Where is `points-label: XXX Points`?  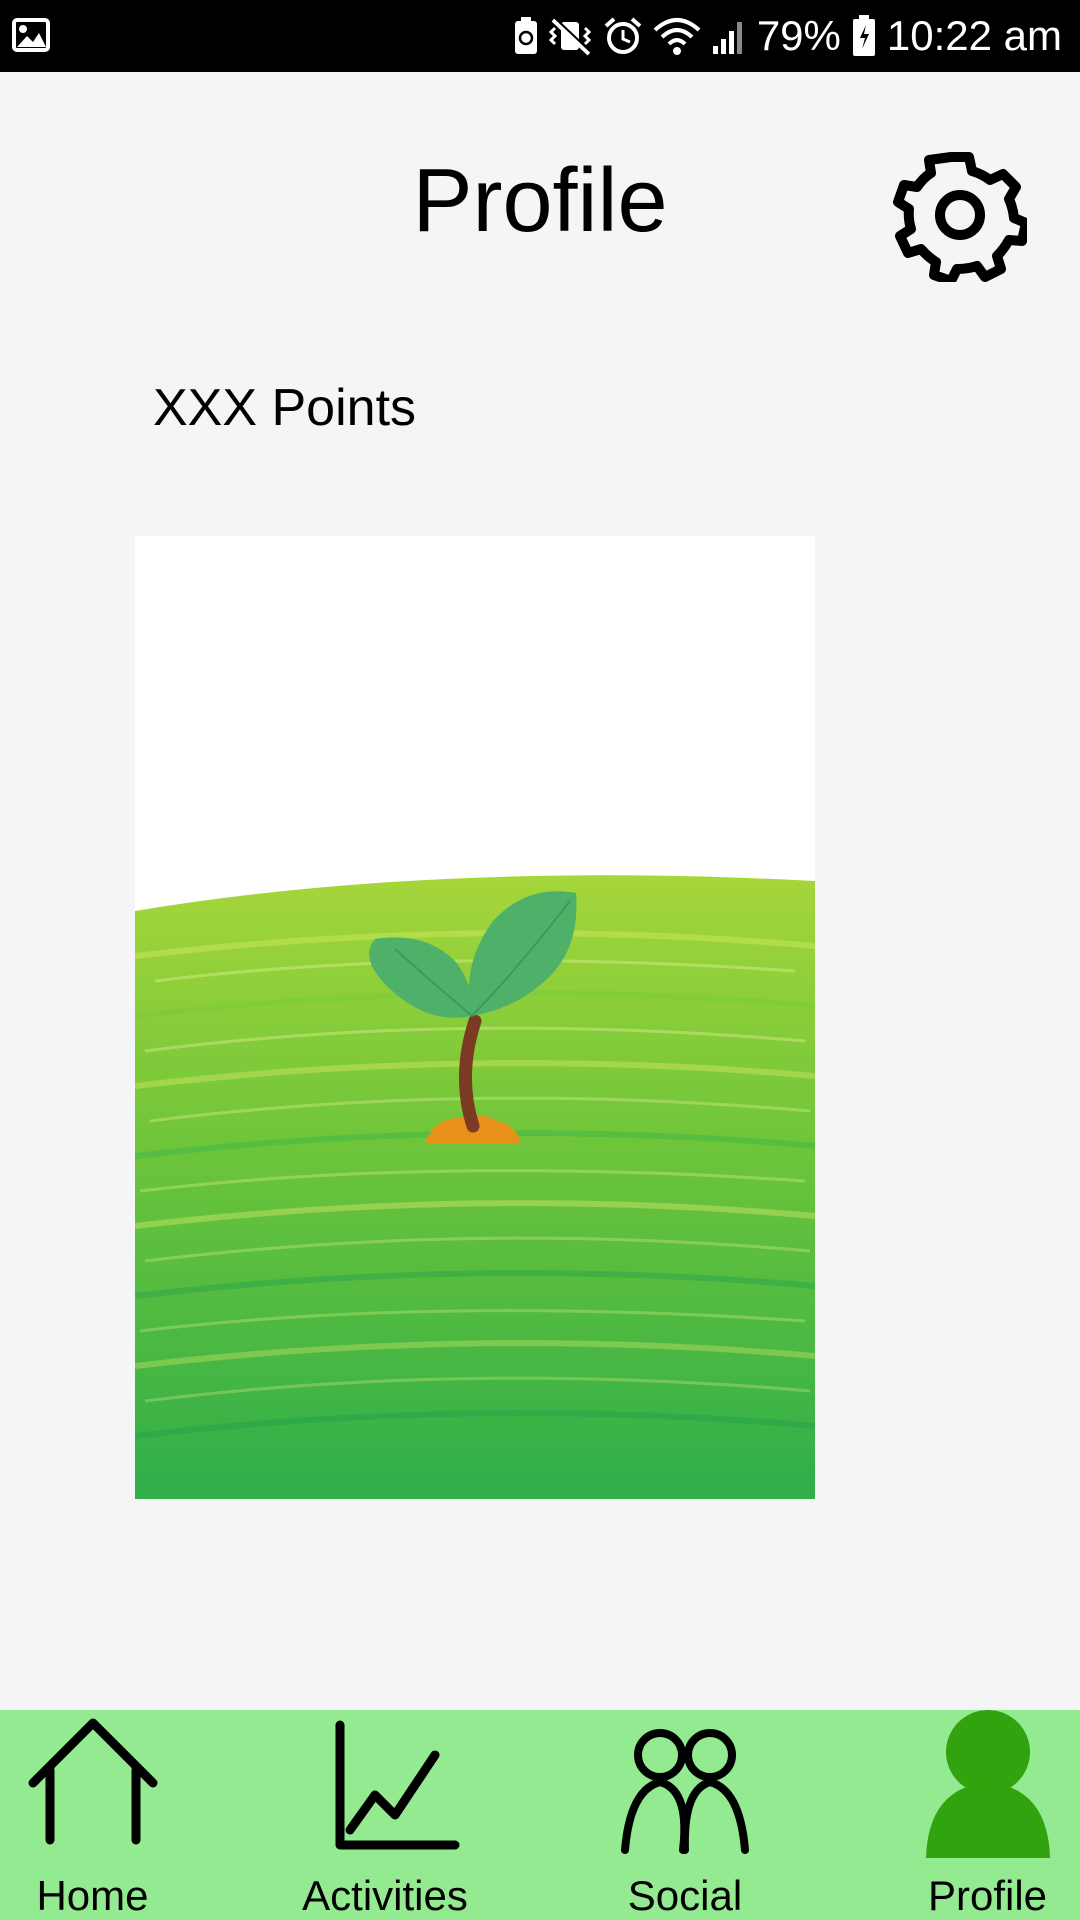
points-label: XXX Points is located at coordinates (285, 408).